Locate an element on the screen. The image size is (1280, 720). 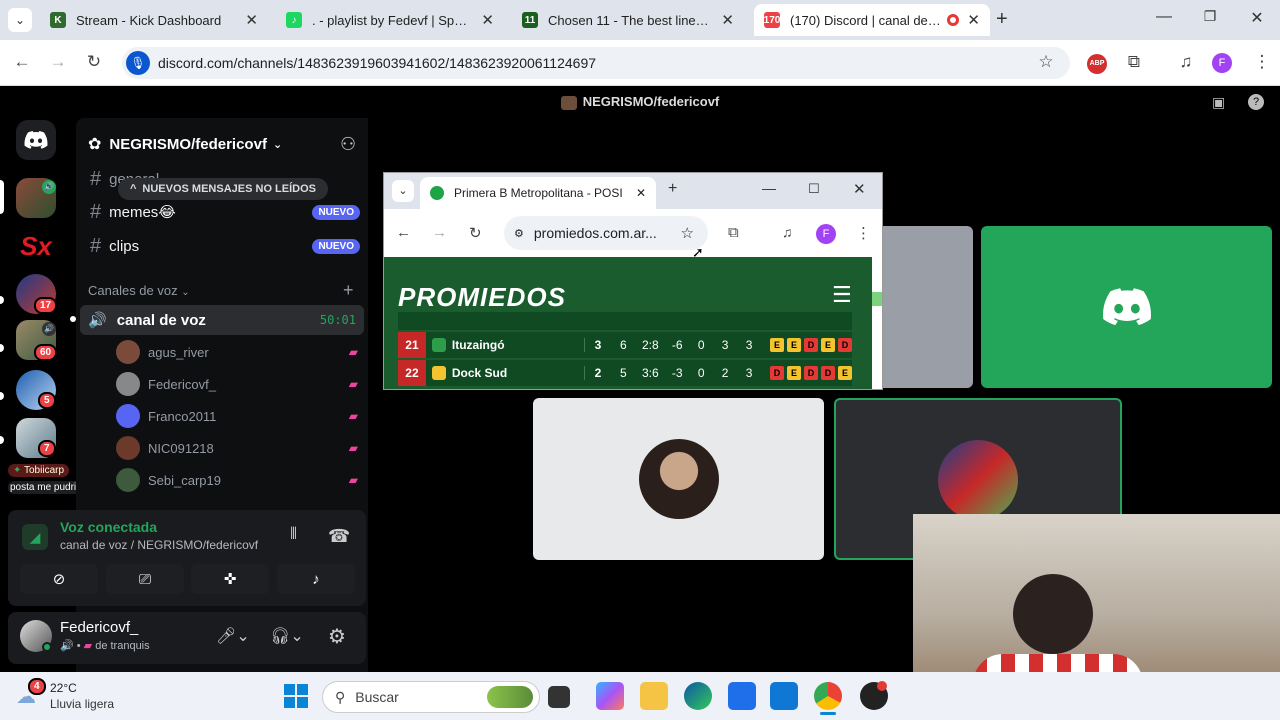
voice-channel-row: 🔊 canal de voz 50:01 is located at coordinates (222, 320).